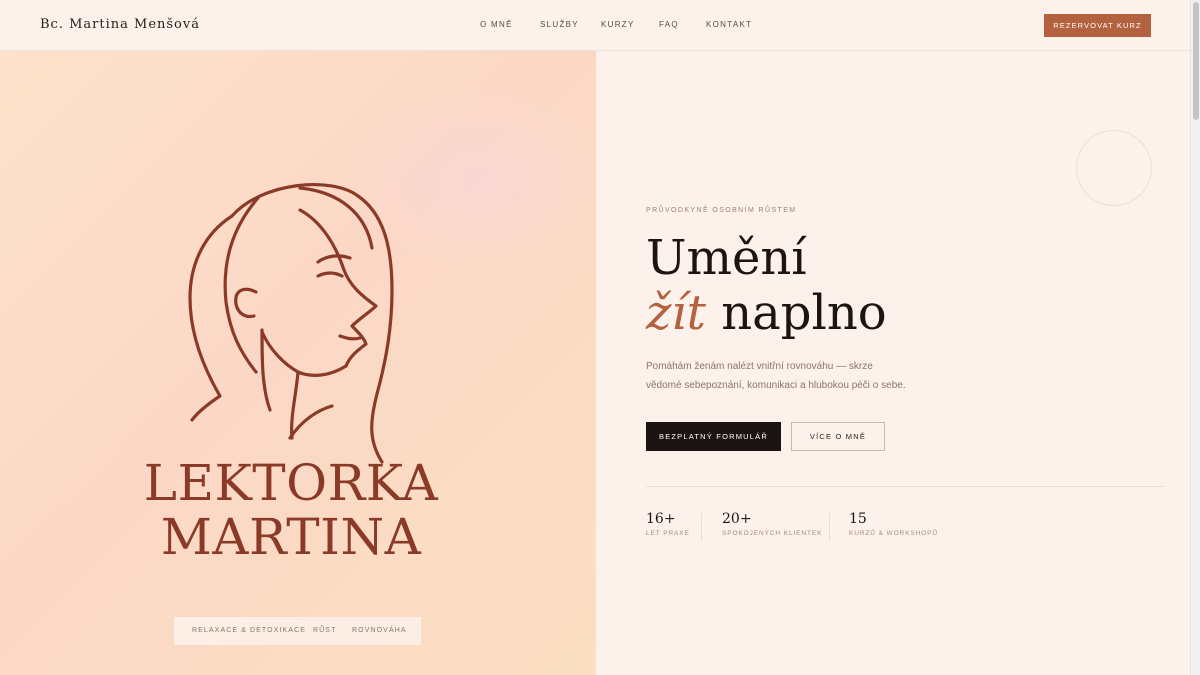 This screenshot has width=1200, height=675. I want to click on brand-name: Bc. Martina Menšová, so click(120, 24).